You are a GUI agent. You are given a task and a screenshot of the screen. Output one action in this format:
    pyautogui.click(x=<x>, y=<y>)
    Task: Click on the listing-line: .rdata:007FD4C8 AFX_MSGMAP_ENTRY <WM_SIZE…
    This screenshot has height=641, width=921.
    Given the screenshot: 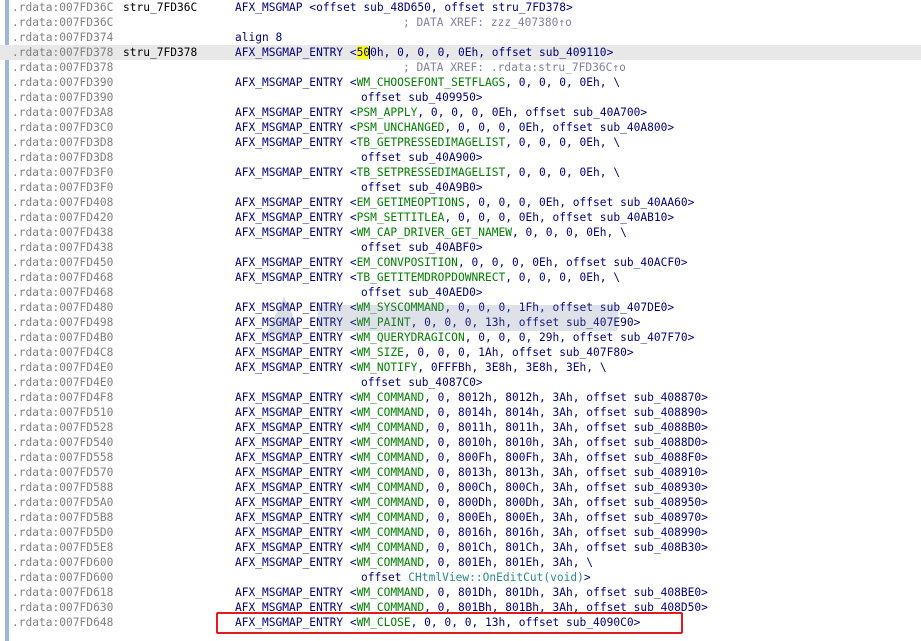 What is the action you would take?
    pyautogui.click(x=460, y=352)
    